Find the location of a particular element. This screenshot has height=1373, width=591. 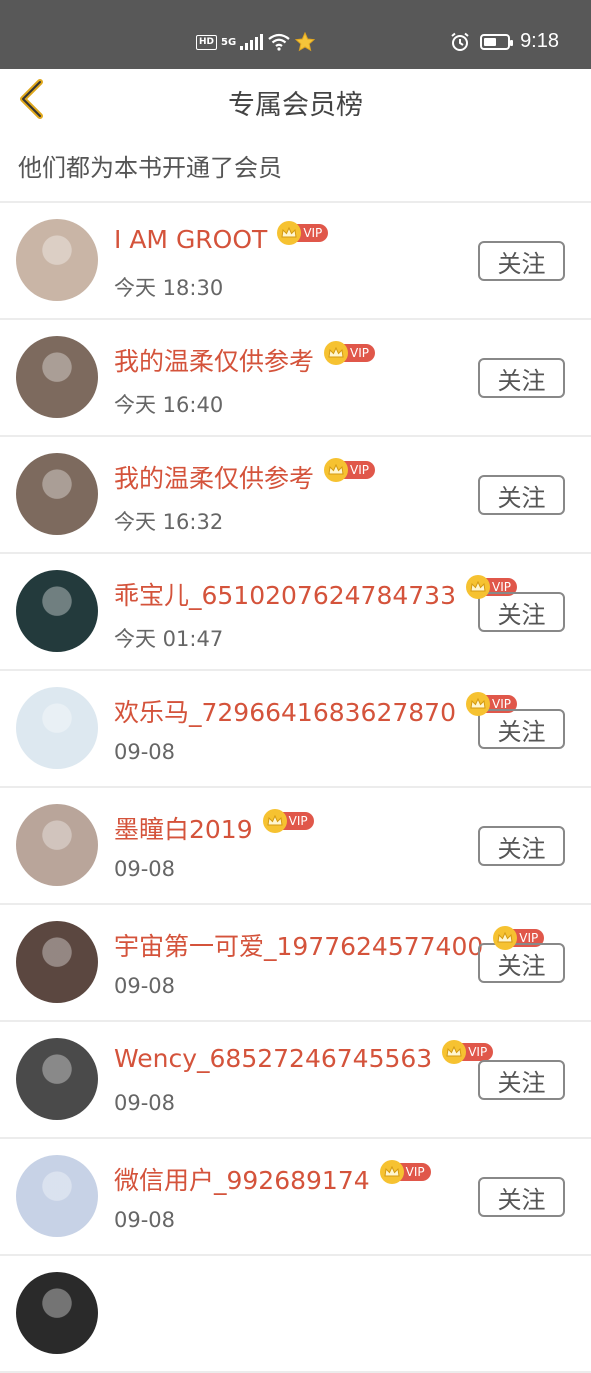

member-time: 今天 18:30 is located at coordinates (169, 288).